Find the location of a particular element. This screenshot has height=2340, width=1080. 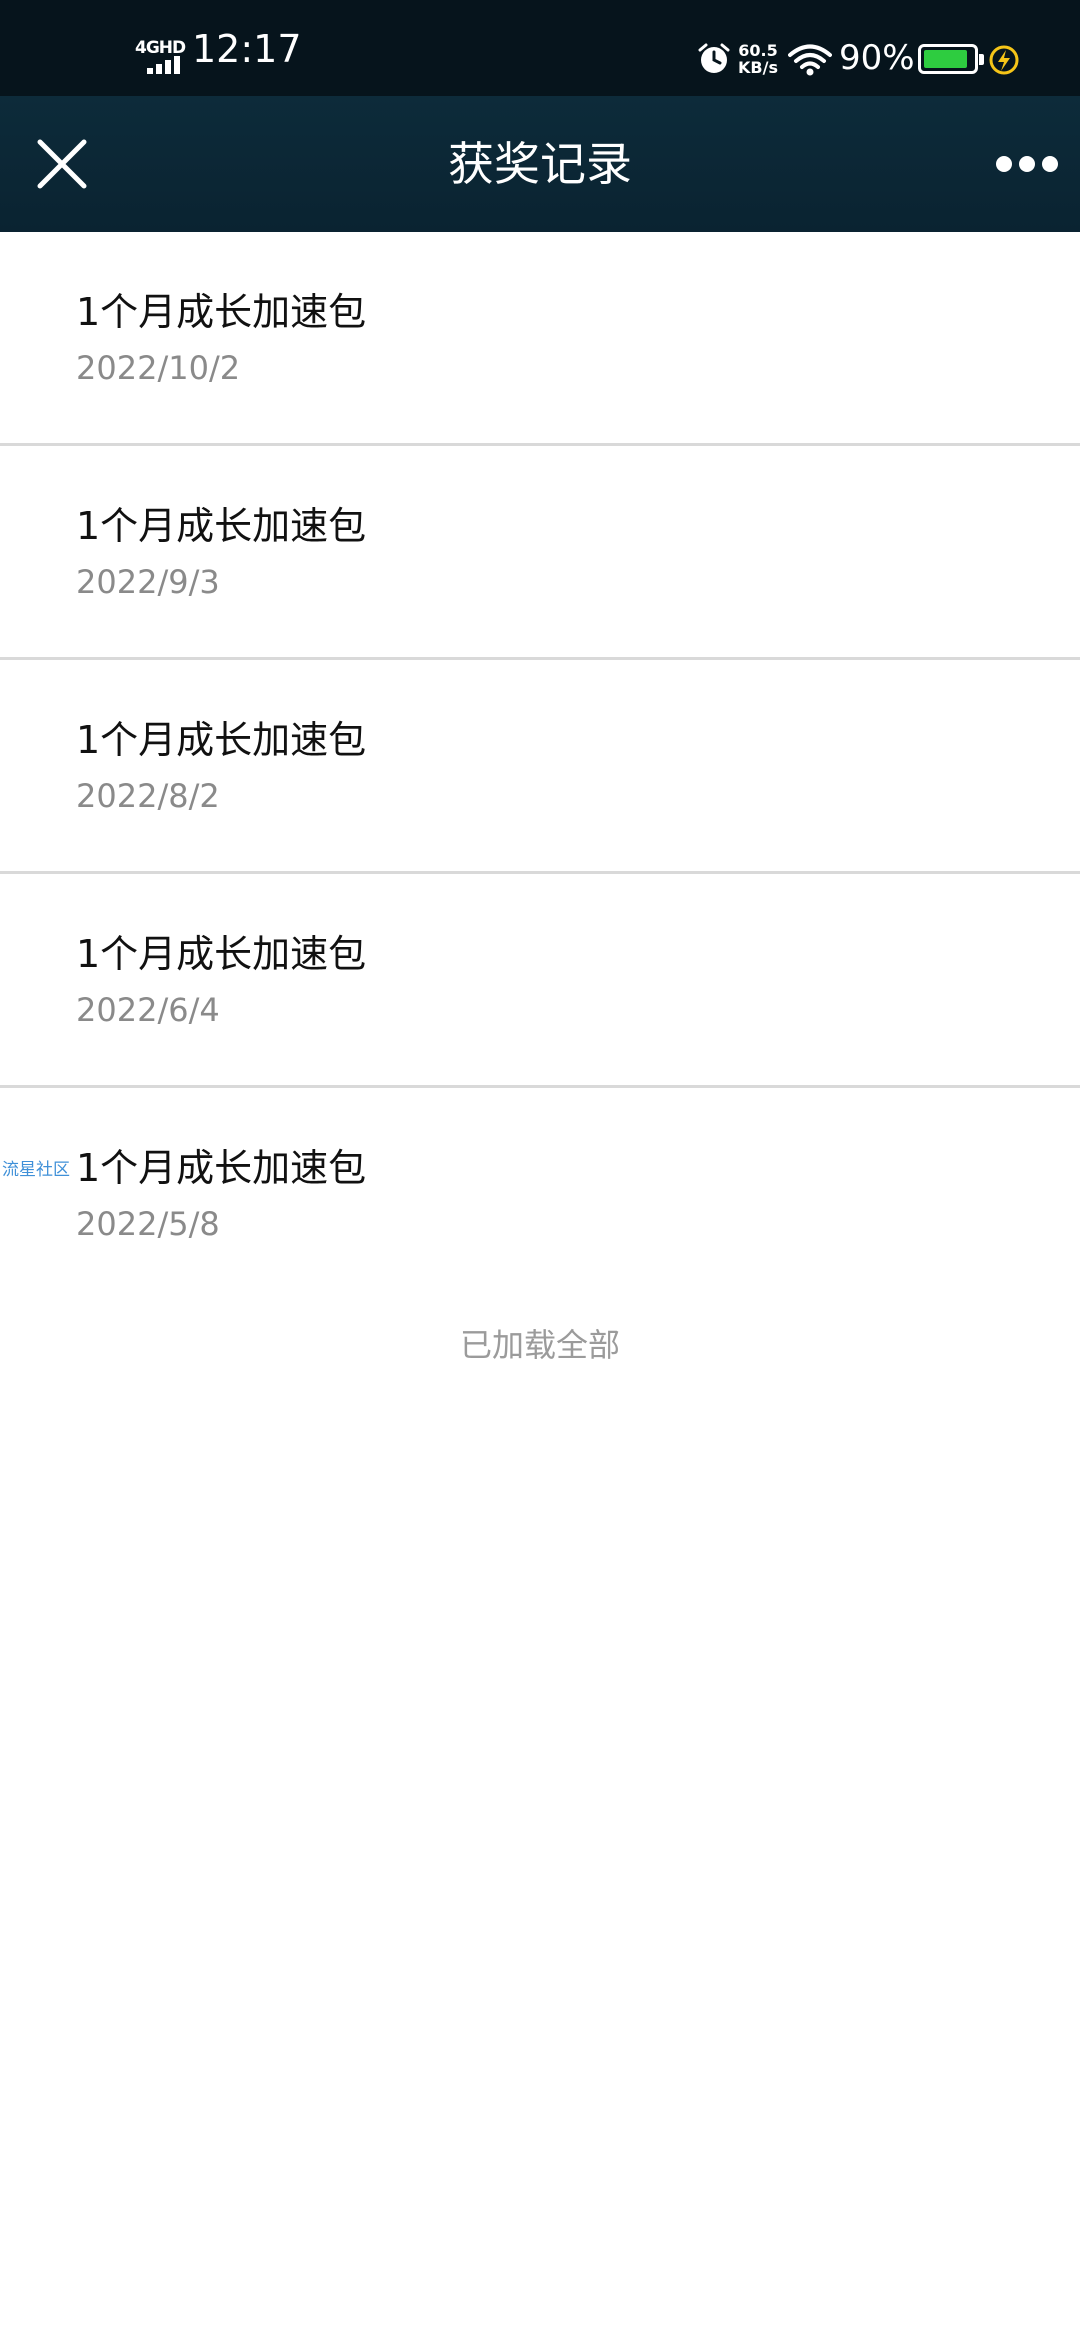

signal-icon: 4GHD is located at coordinates (160, 56).